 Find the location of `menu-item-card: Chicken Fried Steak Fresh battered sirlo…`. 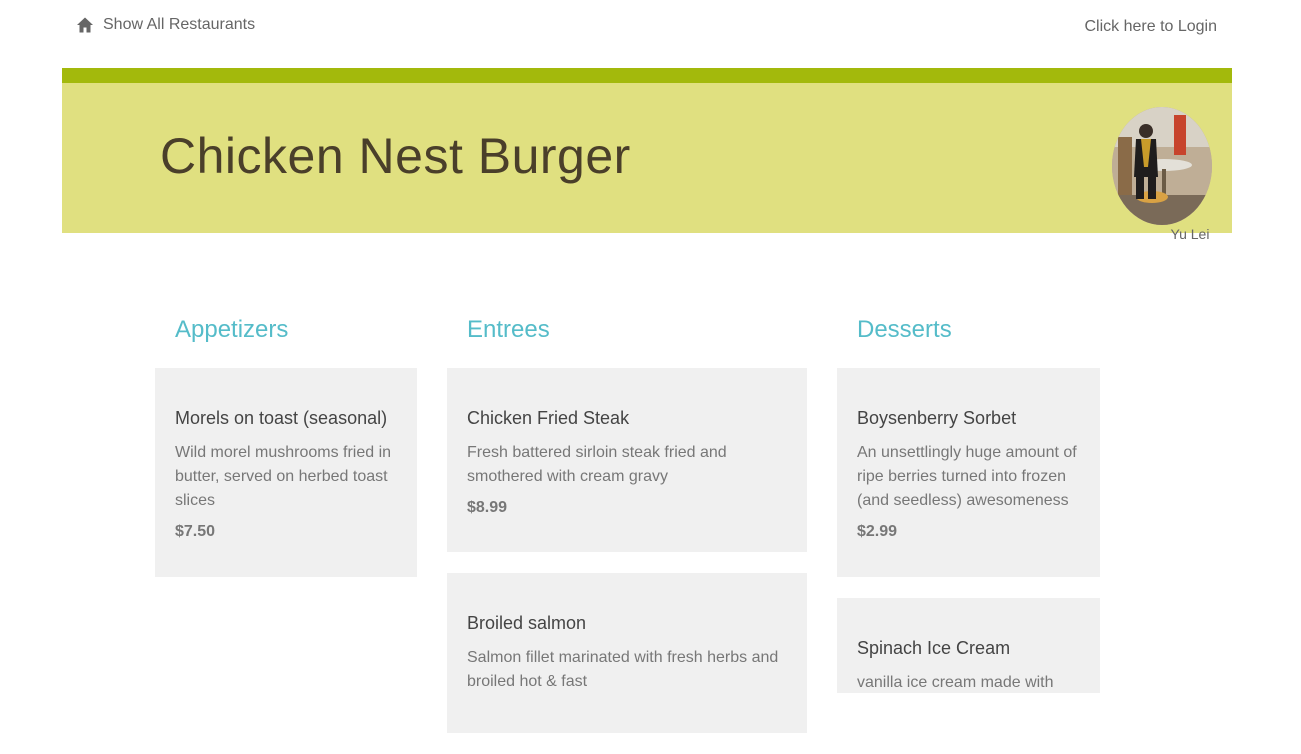

menu-item-card: Chicken Fried Steak Fresh battered sirlo… is located at coordinates (627, 460).